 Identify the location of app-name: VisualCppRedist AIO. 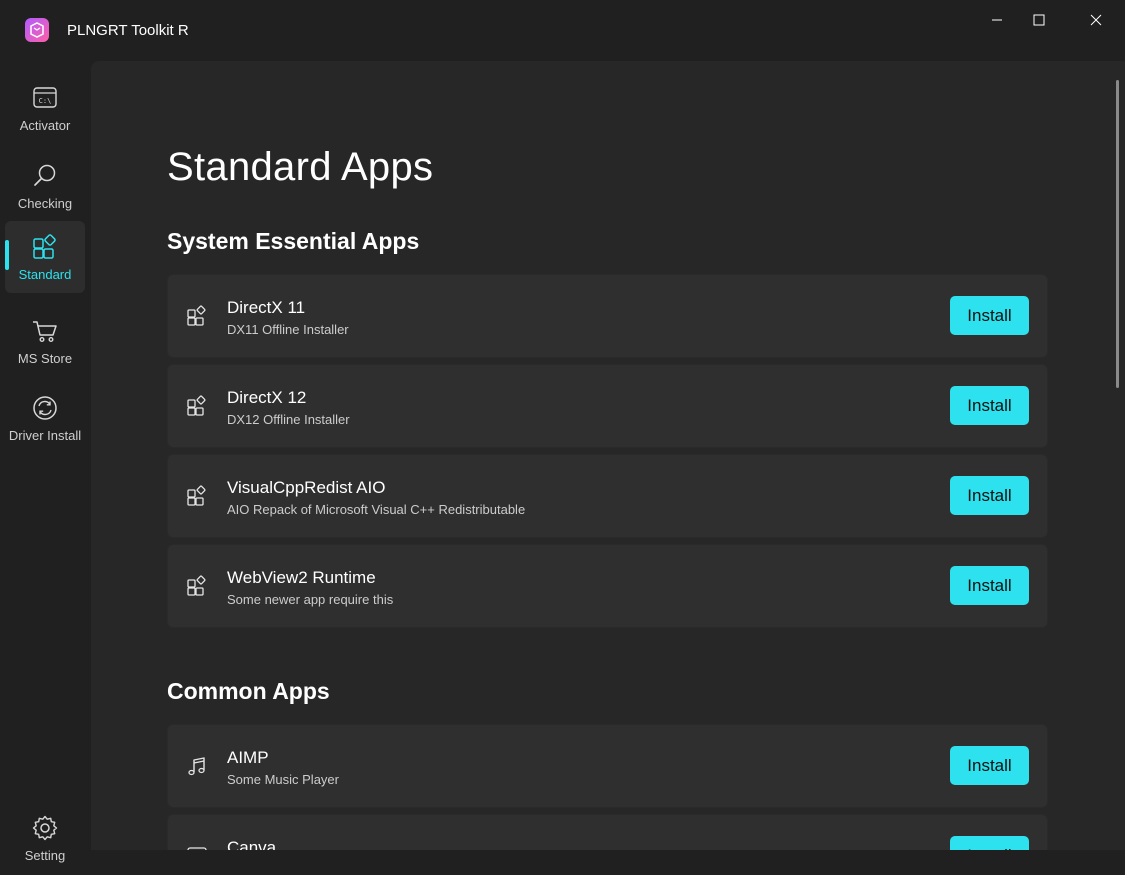
(306, 487).